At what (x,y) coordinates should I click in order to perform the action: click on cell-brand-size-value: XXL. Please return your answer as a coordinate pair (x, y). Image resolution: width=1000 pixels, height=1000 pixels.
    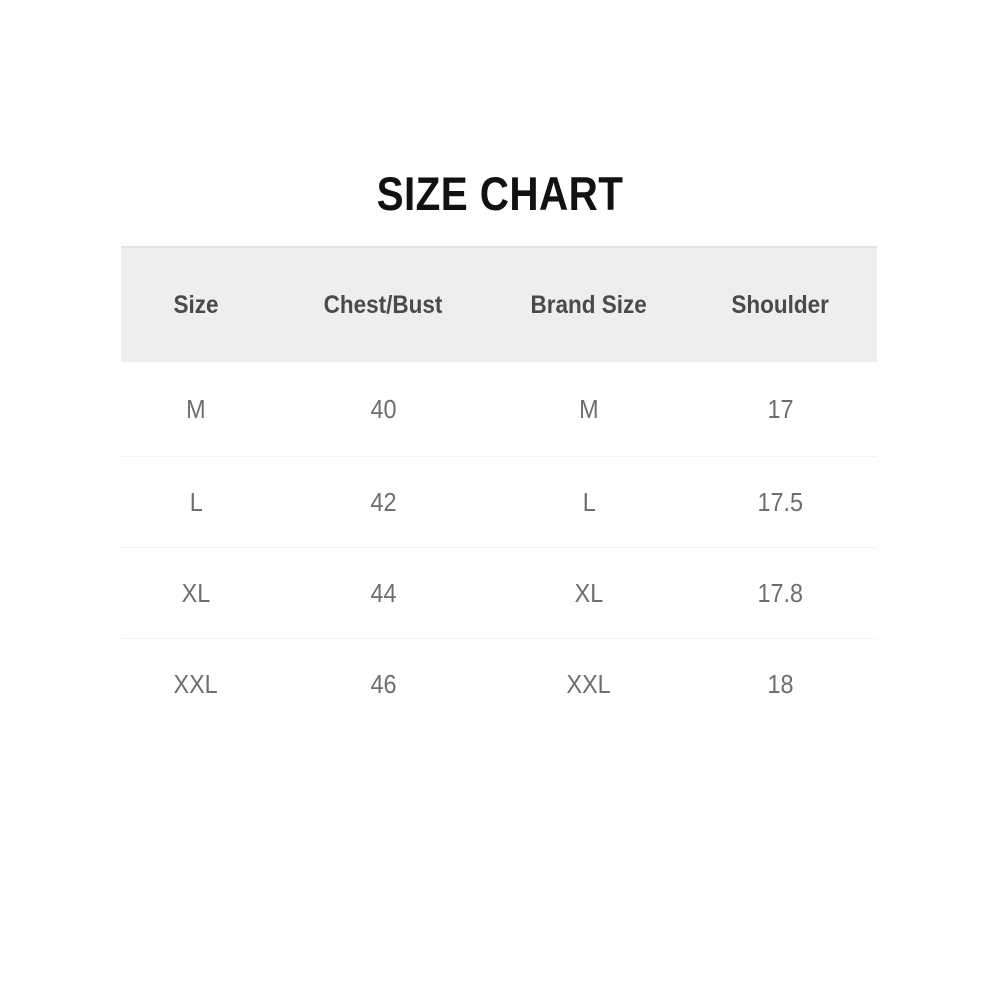
    Looking at the image, I should click on (589, 683).